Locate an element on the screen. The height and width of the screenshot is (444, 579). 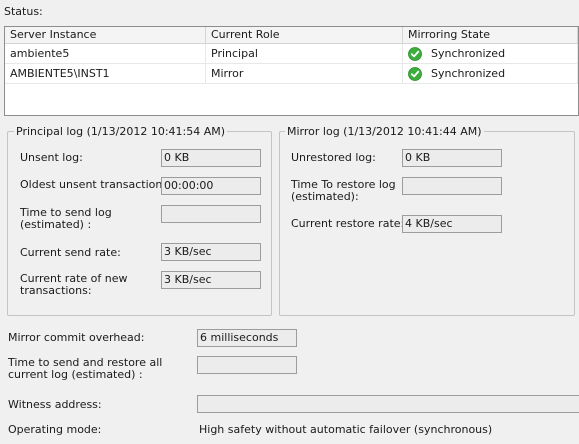
time-to-send-log-label: Time to send log (estimated) : is located at coordinates (66, 218).